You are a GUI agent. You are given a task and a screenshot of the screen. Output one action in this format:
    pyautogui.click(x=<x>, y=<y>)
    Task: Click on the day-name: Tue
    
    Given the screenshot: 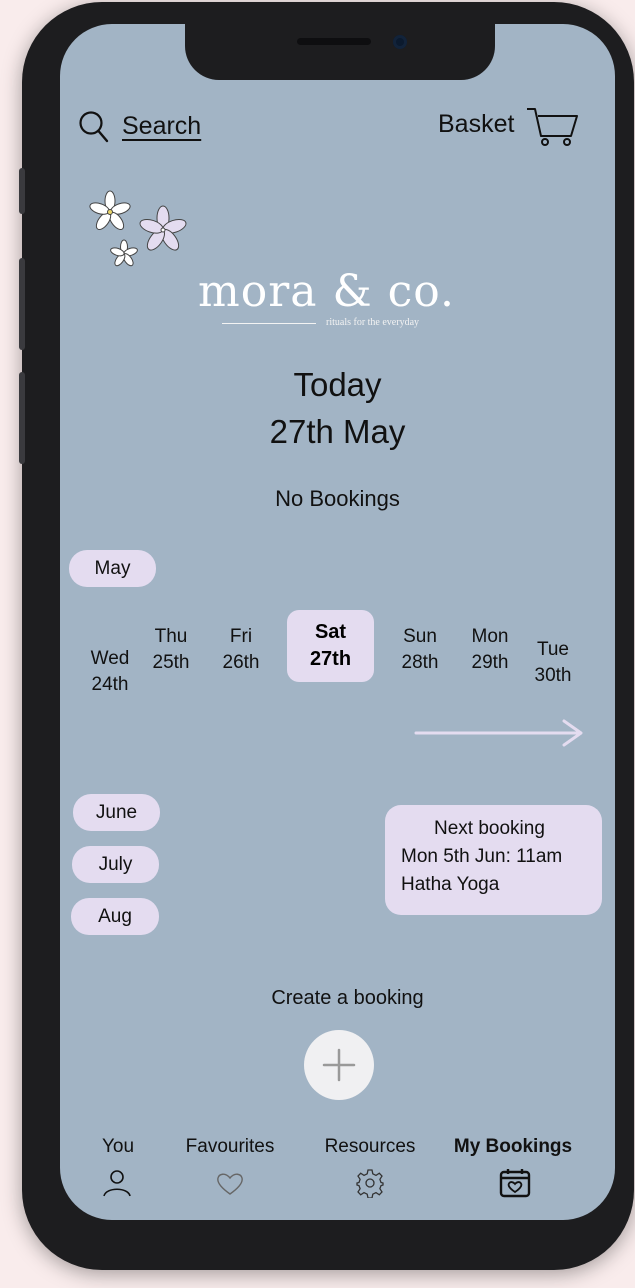 What is the action you would take?
    pyautogui.click(x=553, y=649)
    